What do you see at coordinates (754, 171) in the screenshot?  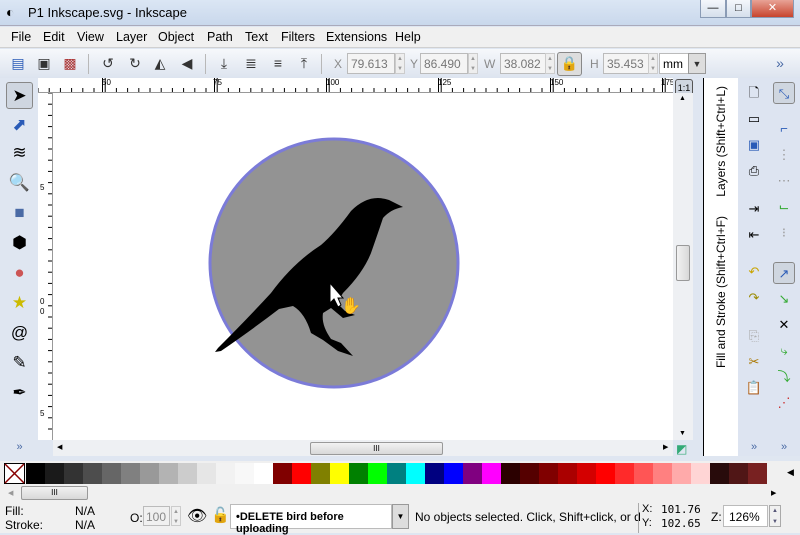 I see `print-icon: ⎙` at bounding box center [754, 171].